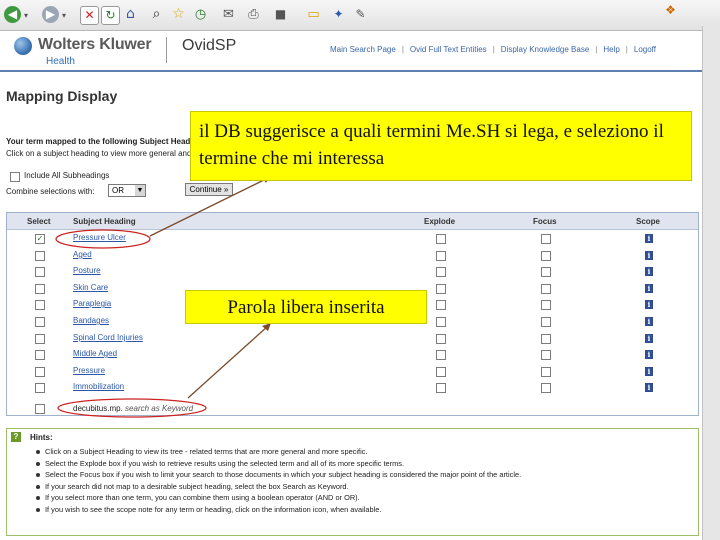  What do you see at coordinates (159, 408) in the screenshot?
I see `keyword-suffix: search as Keyword` at bounding box center [159, 408].